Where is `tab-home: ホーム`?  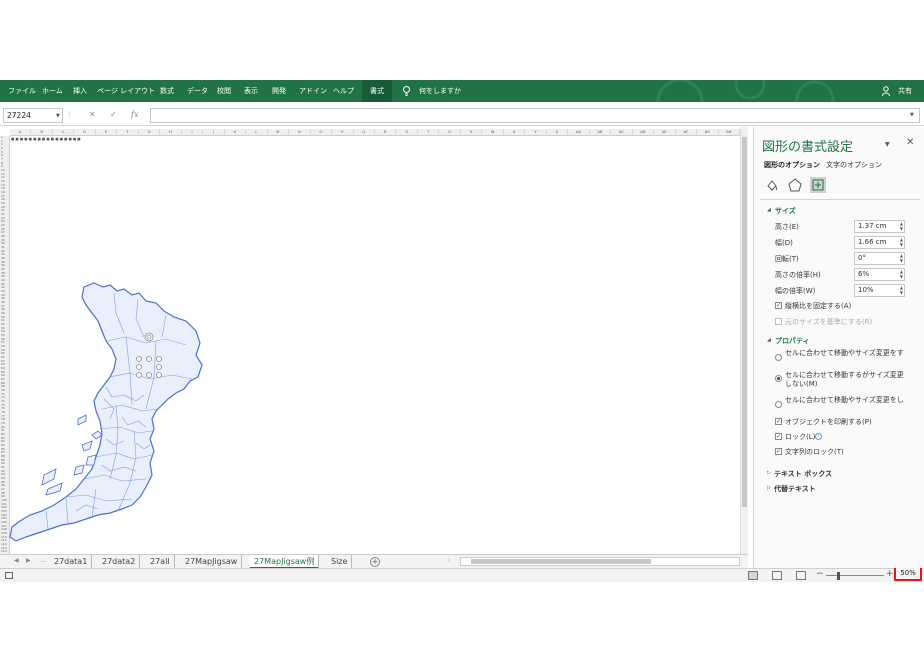 tab-home: ホーム is located at coordinates (52, 91).